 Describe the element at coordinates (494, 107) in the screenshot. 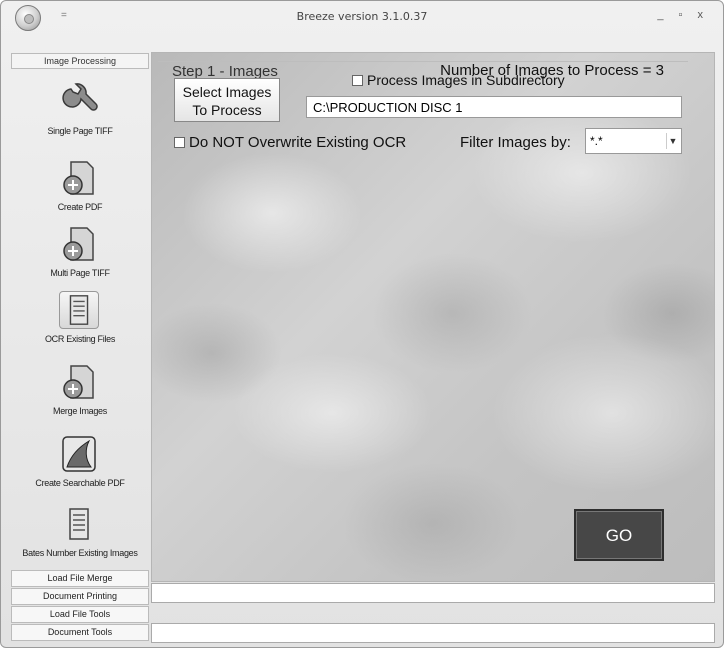

I see `path-field: C:\PRODUCTION DISC 1` at that location.